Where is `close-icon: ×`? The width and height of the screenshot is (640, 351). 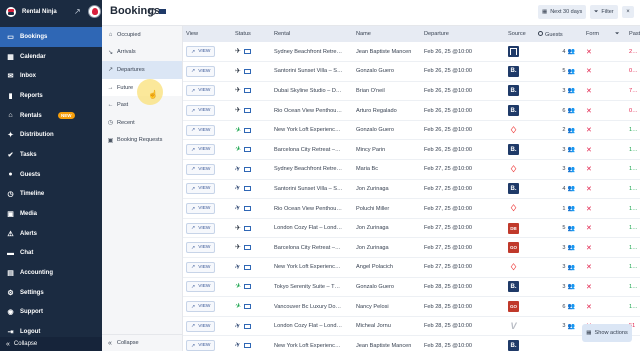
close-icon: × is located at coordinates (628, 12).